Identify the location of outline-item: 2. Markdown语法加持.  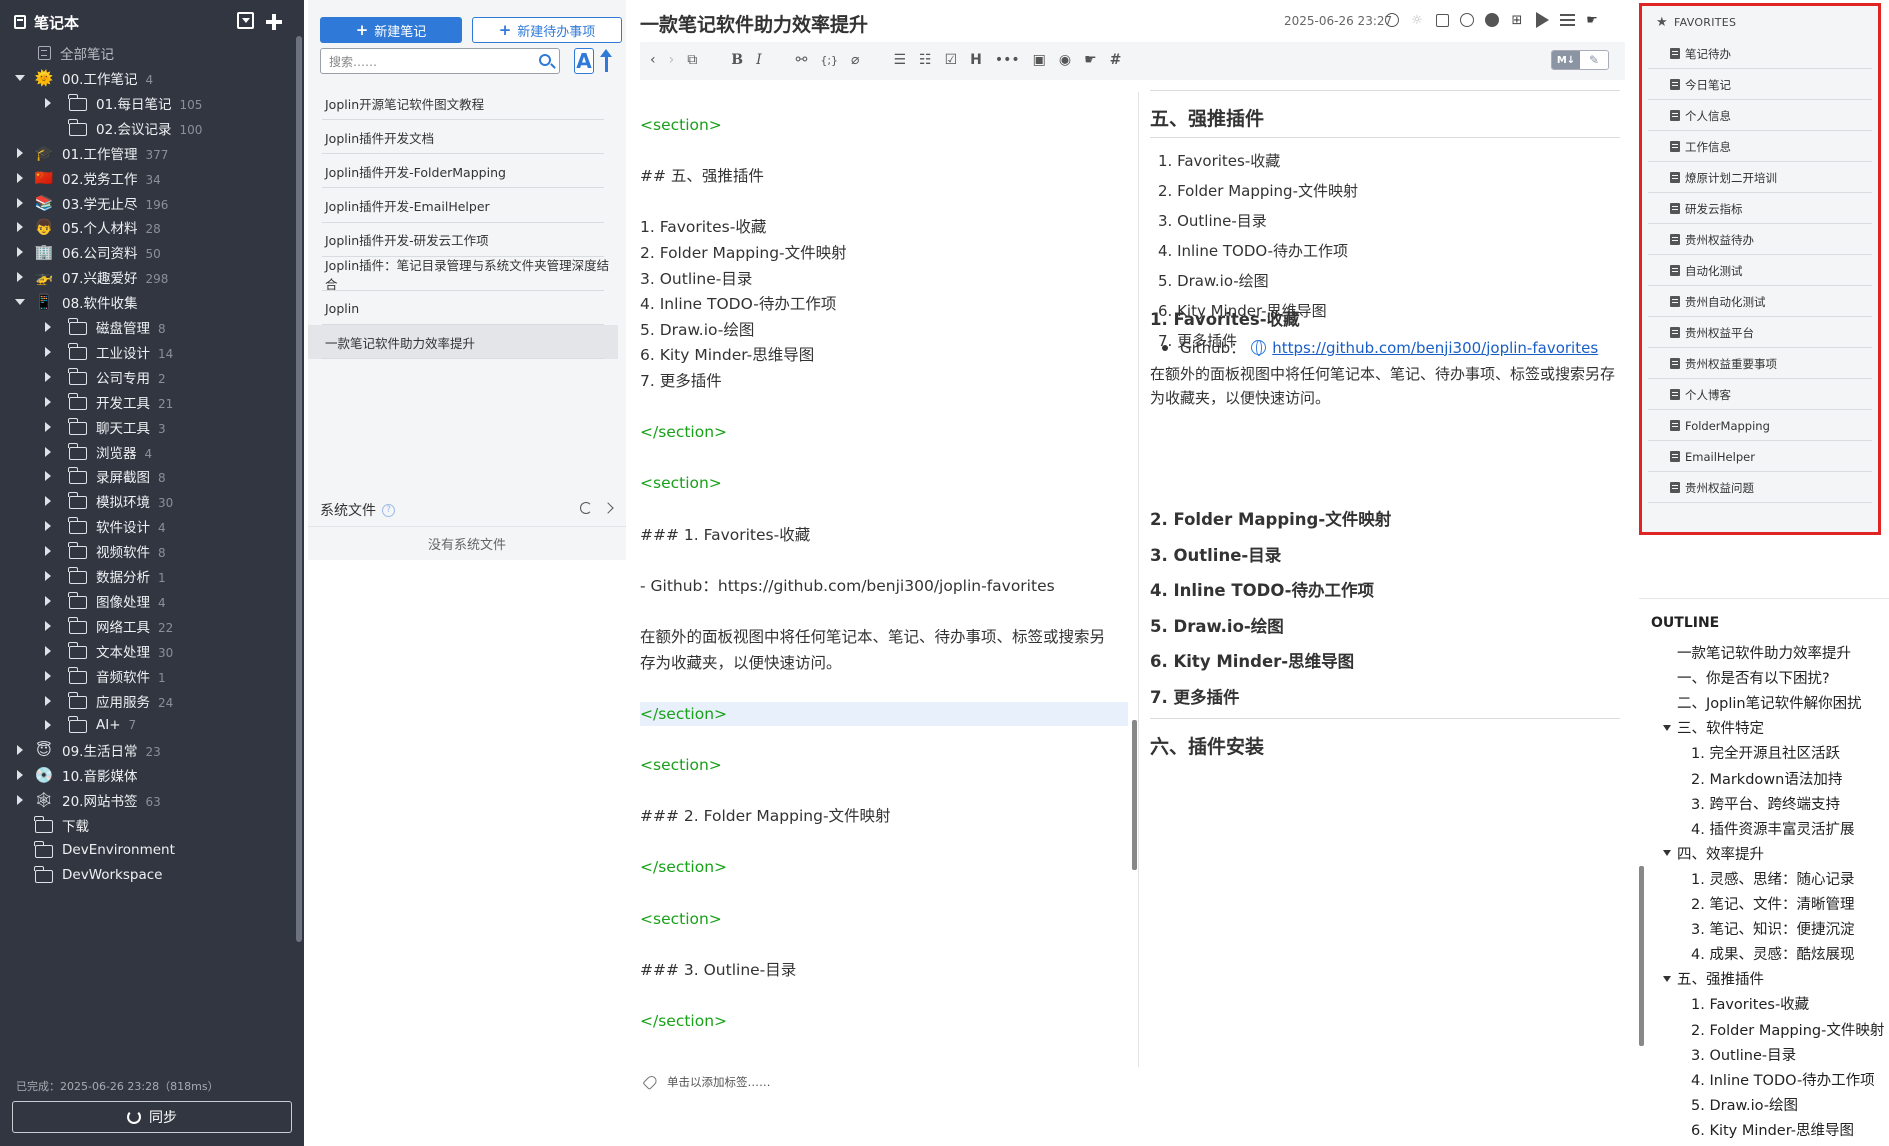
(1766, 778).